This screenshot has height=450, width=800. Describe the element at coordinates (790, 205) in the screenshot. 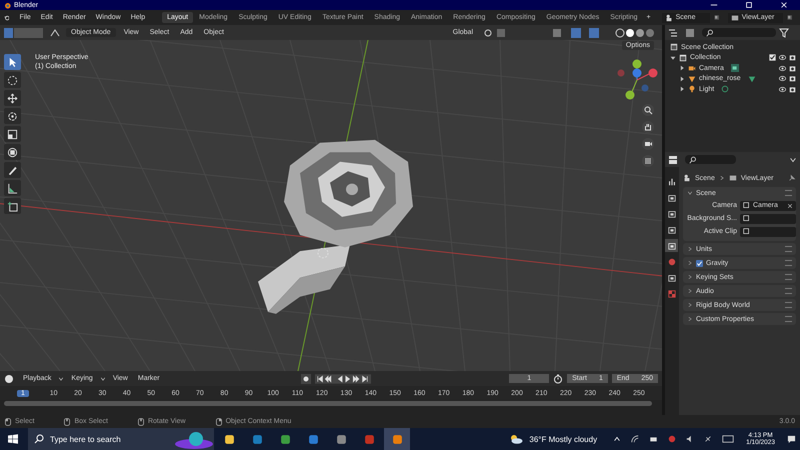

I see `clear-icon` at that location.